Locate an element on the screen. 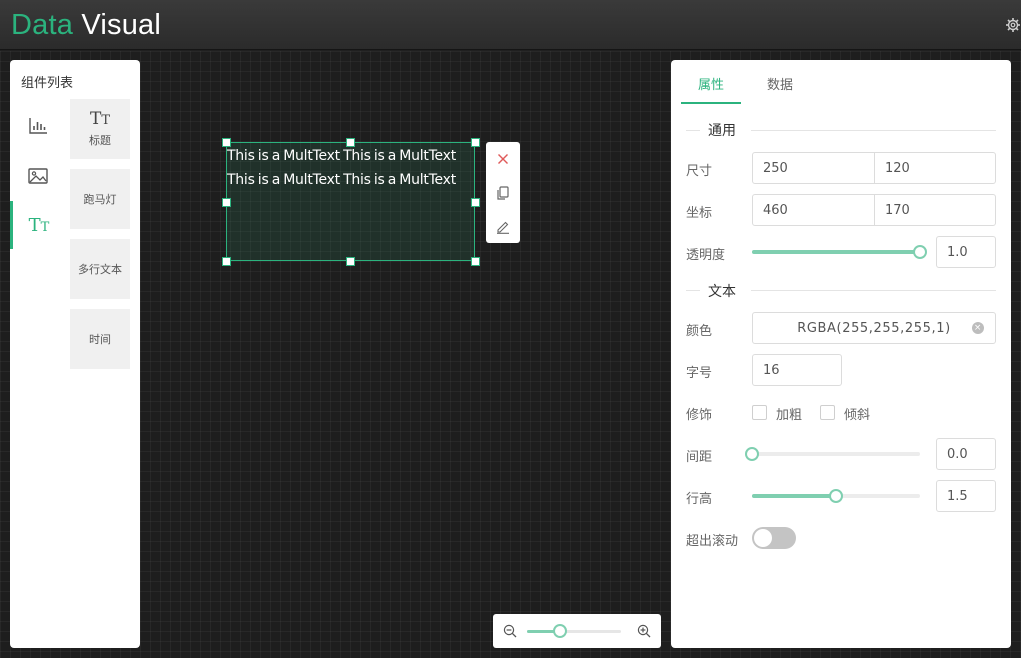  resize-handle-left is located at coordinates (226, 202).